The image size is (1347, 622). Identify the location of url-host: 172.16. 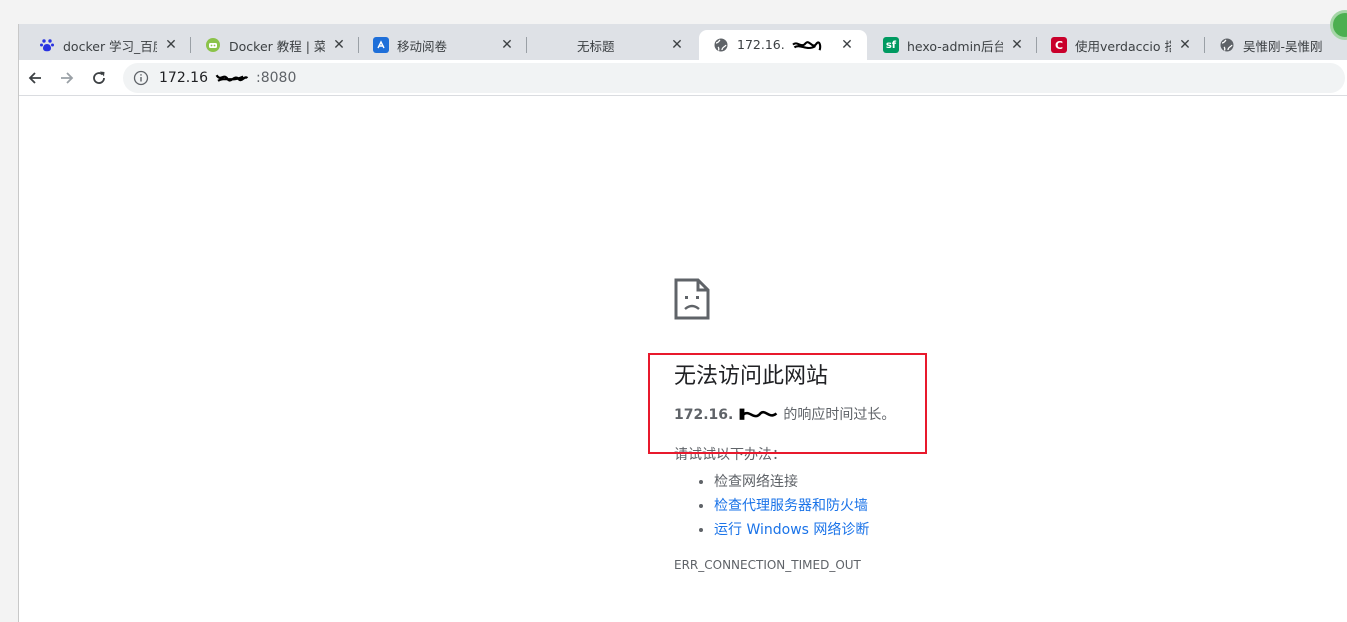
(183, 78).